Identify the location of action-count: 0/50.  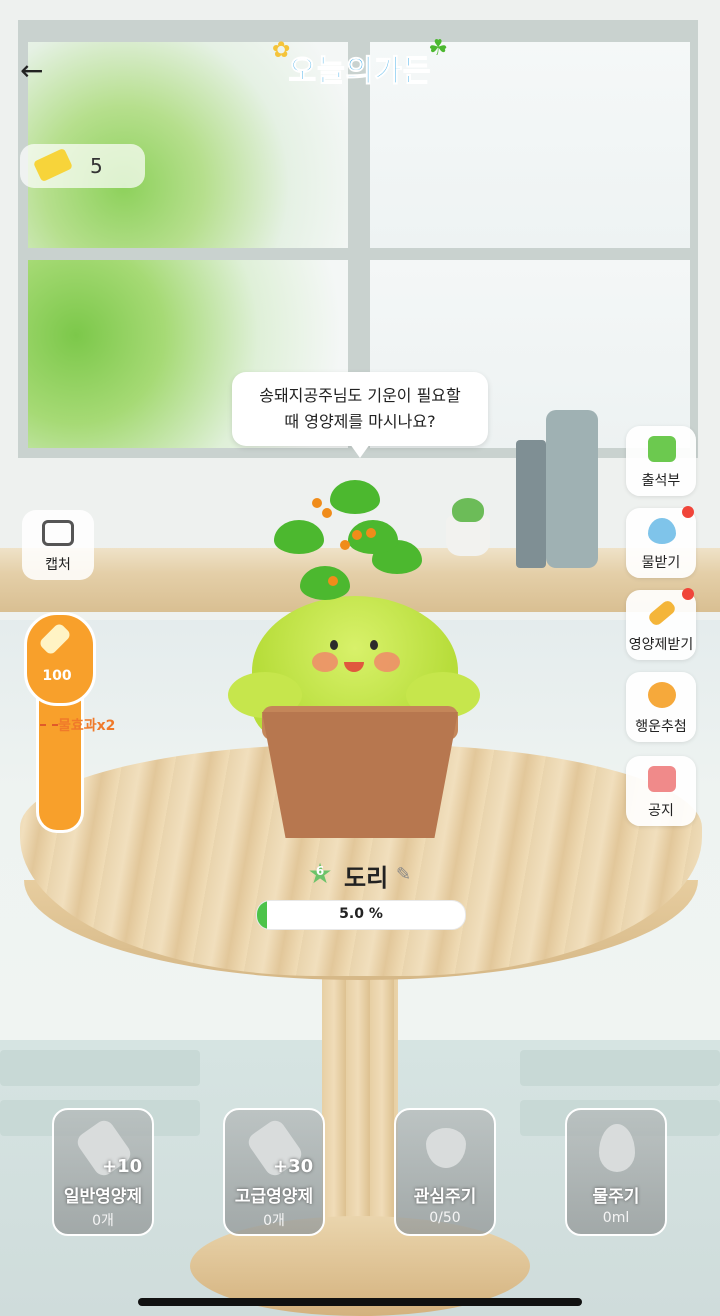
(445, 1218).